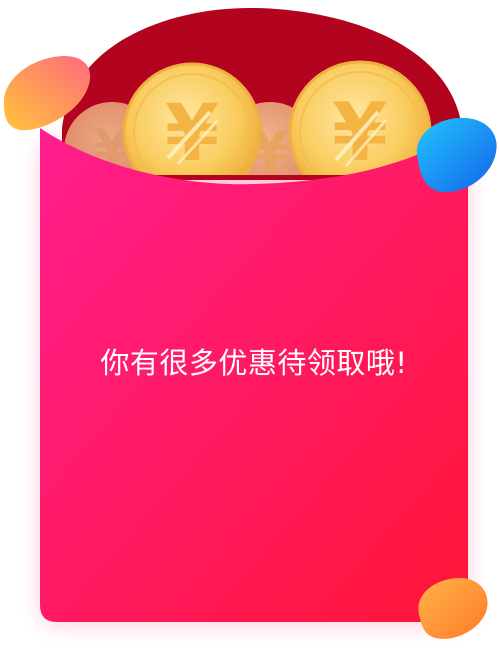 This screenshot has height=648, width=499. Describe the element at coordinates (254, 363) in the screenshot. I see `promo-message: 你有很多优惠待领取哦!` at that location.